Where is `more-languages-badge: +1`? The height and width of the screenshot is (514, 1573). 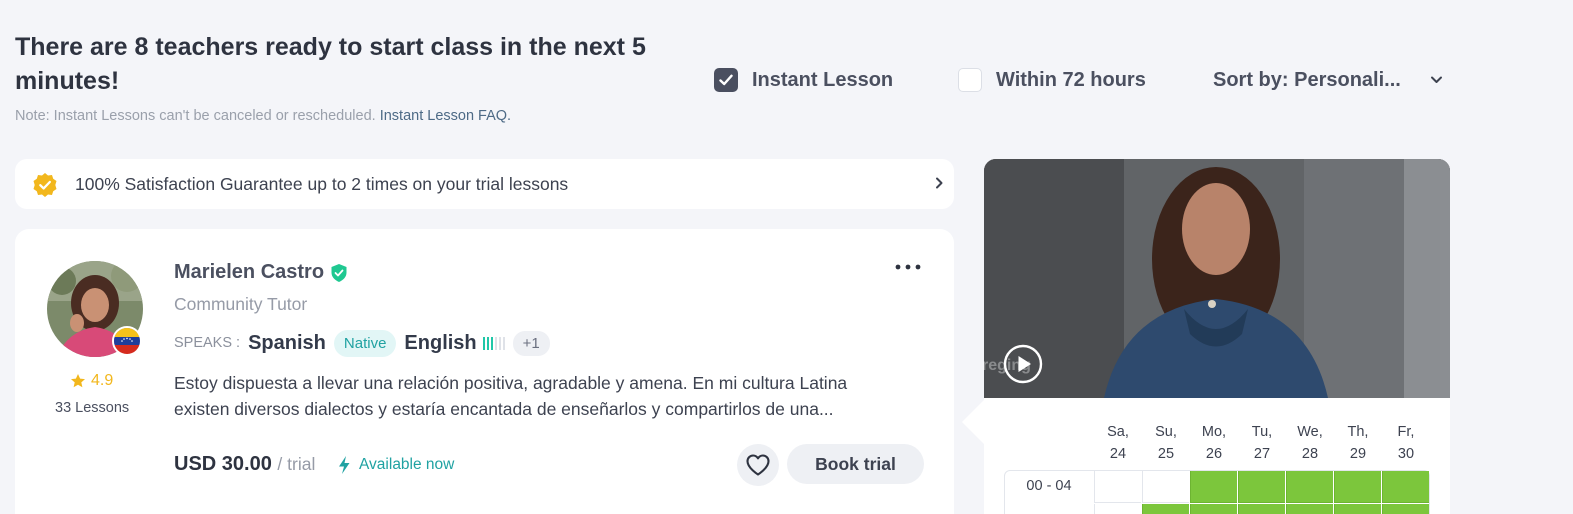
more-languages-badge: +1 is located at coordinates (531, 343).